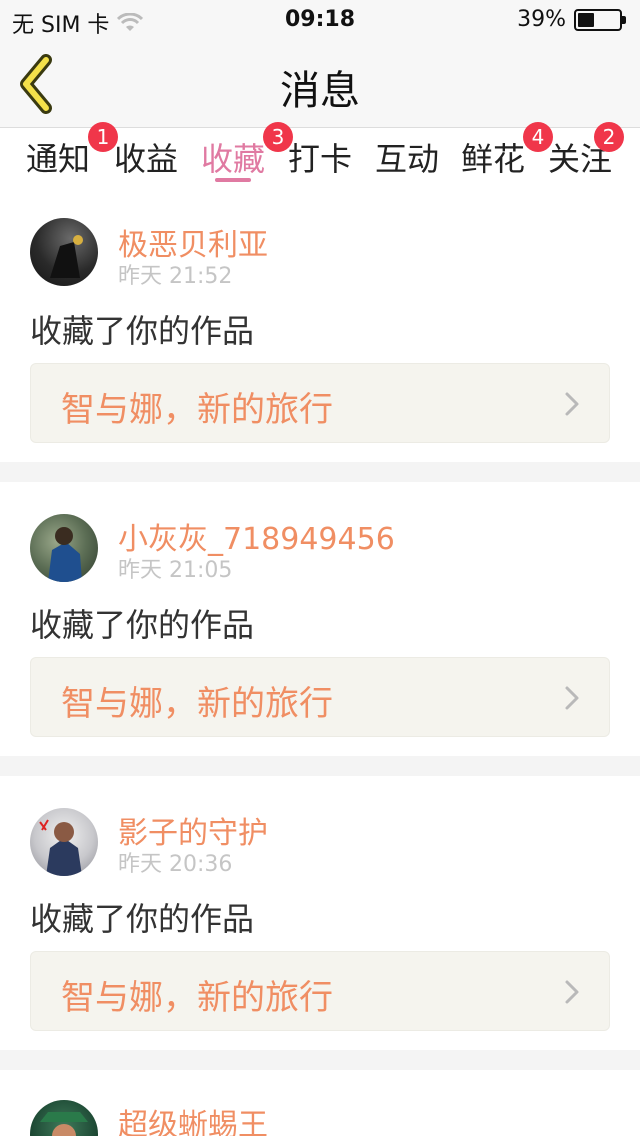 The image size is (640, 1136). What do you see at coordinates (175, 276) in the screenshot?
I see `timestamp: 昨天 21:52` at bounding box center [175, 276].